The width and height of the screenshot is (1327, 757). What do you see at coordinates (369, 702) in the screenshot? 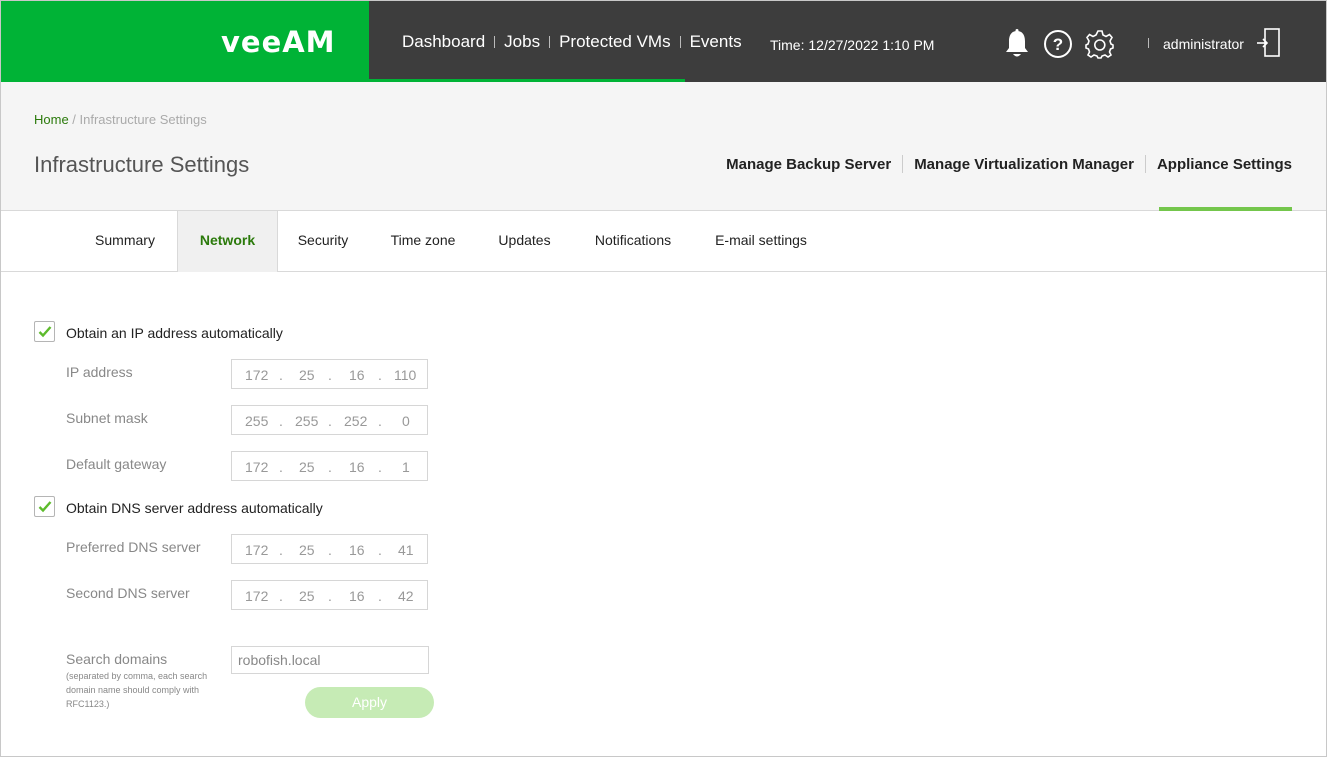
I see `apply-button: Apply` at bounding box center [369, 702].